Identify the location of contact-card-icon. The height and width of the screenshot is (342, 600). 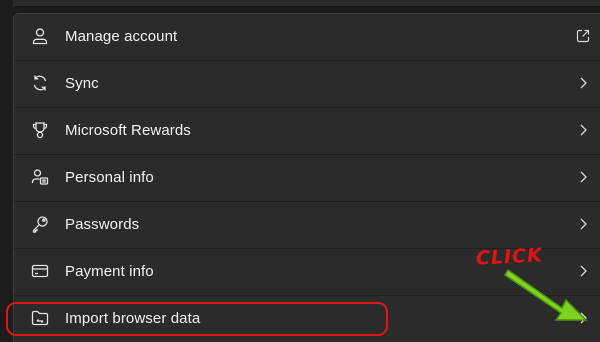
(40, 177).